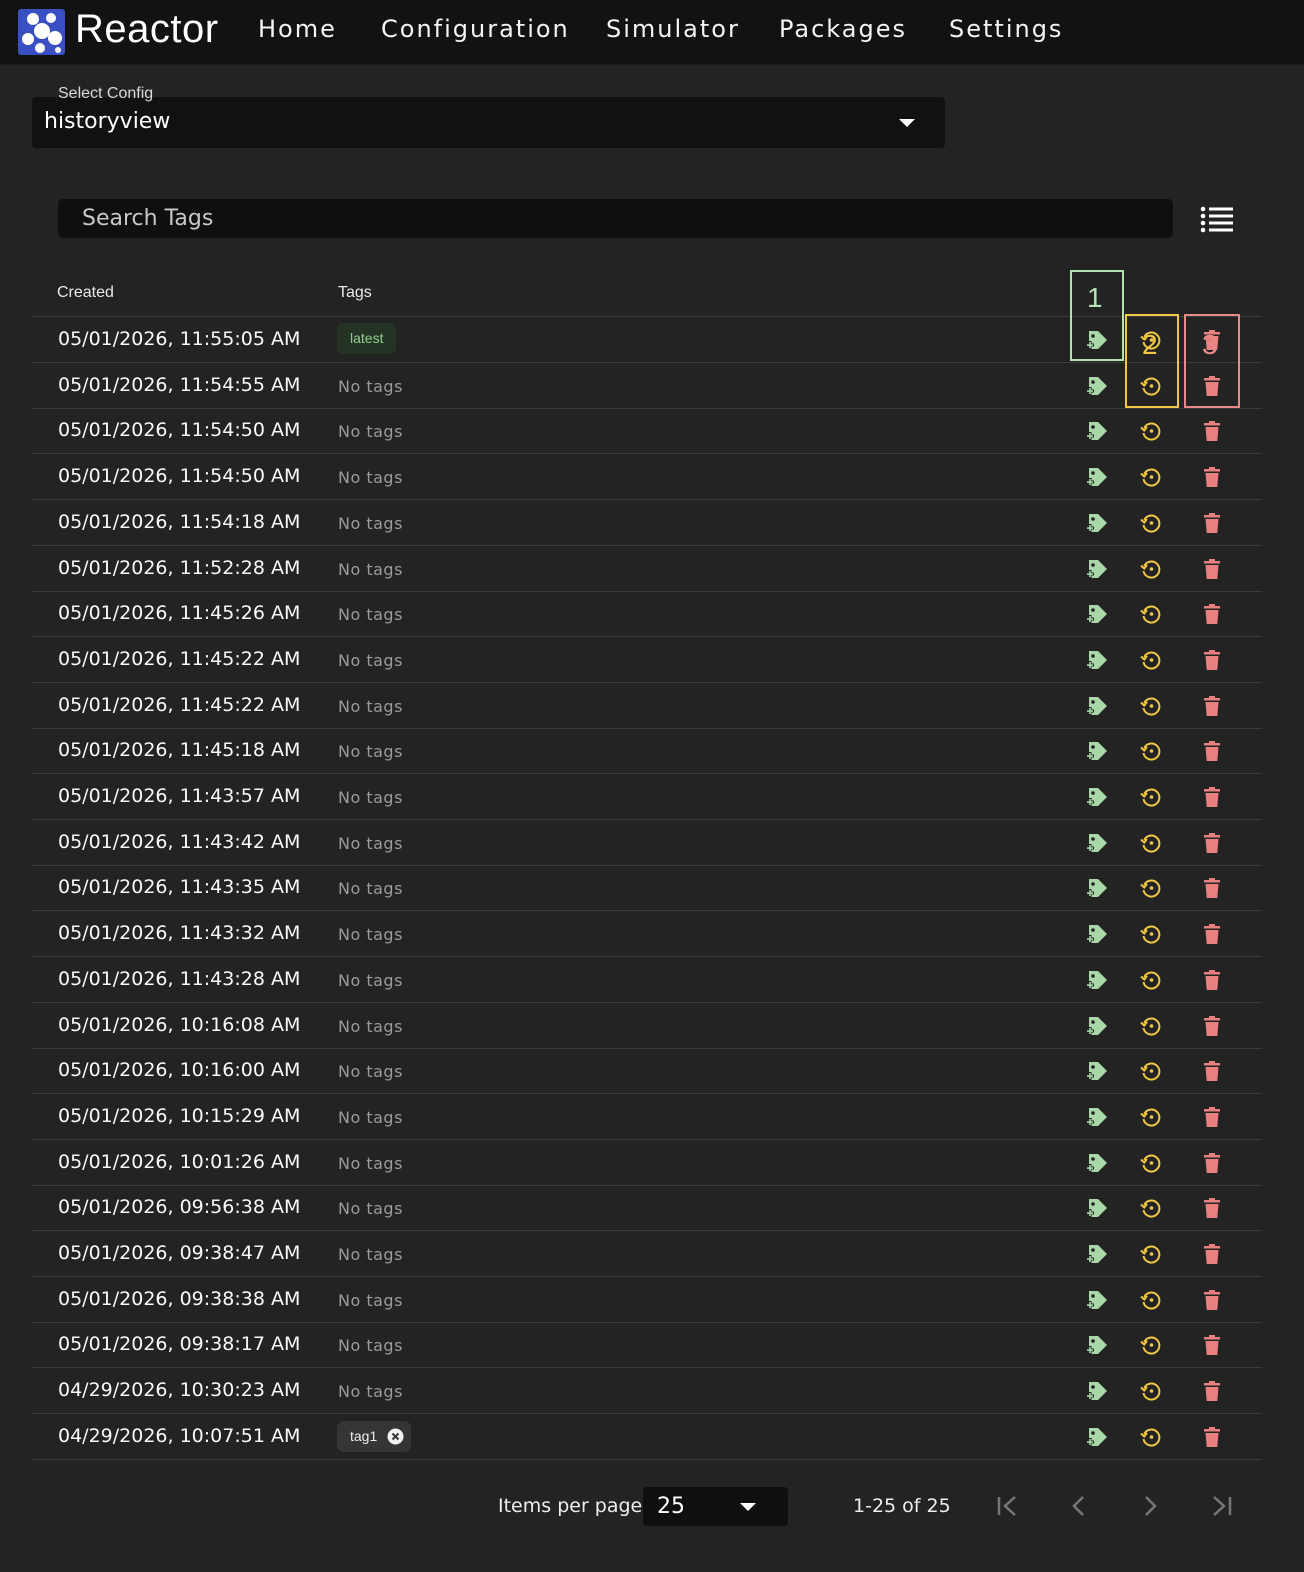 The image size is (1304, 1572). What do you see at coordinates (673, 29) in the screenshot?
I see `nav-simulator: Simulator` at bounding box center [673, 29].